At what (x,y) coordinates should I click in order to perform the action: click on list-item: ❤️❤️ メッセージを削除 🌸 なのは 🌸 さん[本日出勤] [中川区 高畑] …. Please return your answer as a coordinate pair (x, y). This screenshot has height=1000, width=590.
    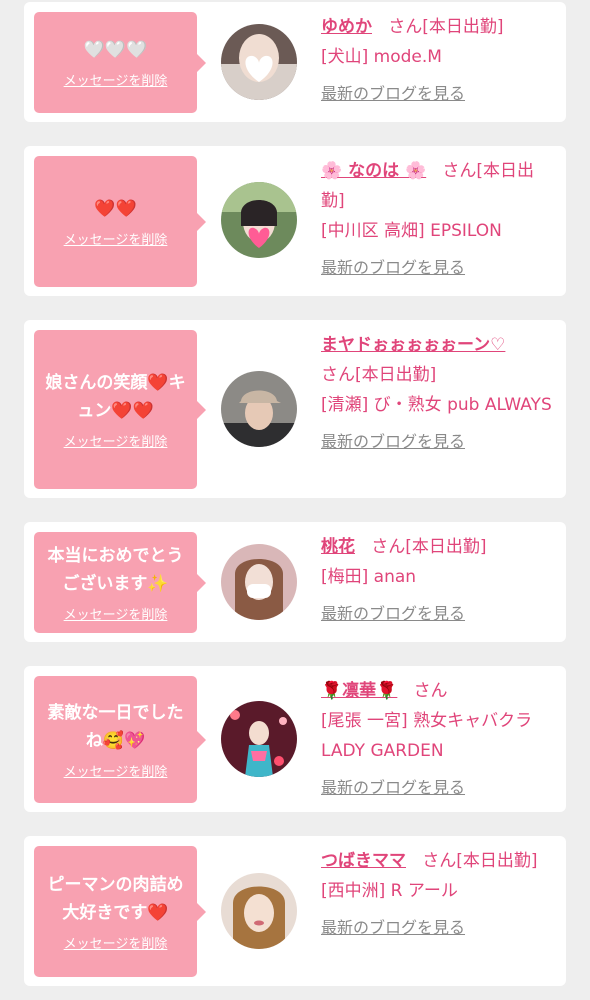
    Looking at the image, I should click on (295, 221).